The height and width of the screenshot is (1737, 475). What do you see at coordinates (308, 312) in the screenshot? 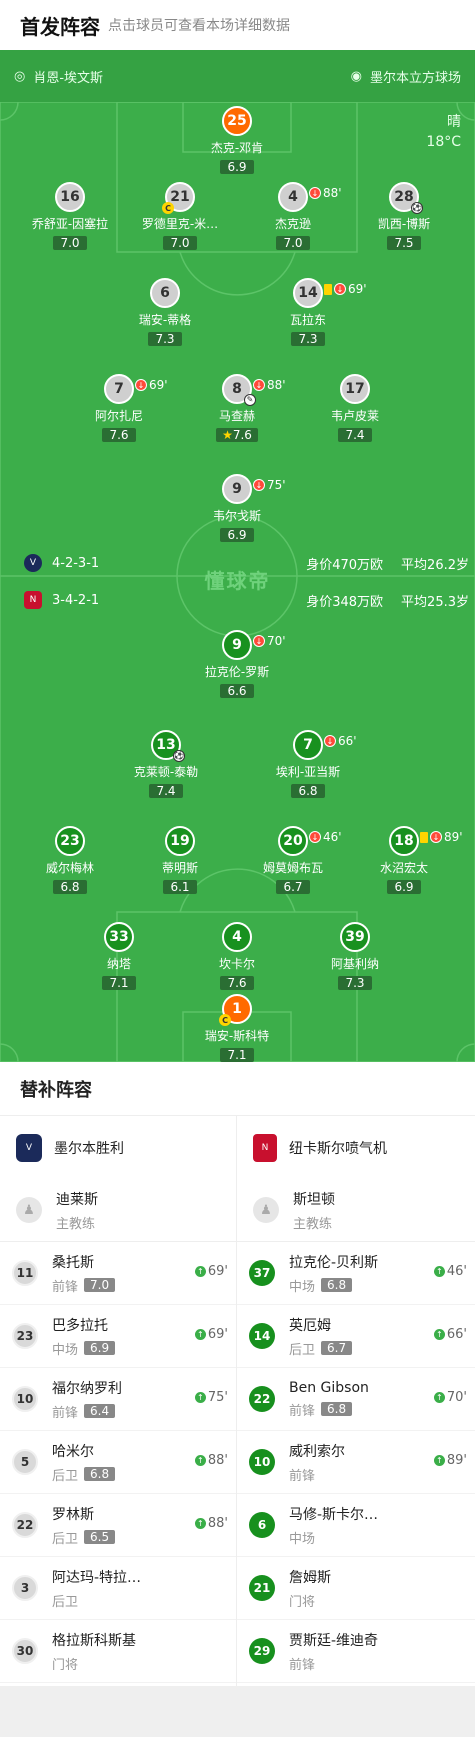
I see `home-player: 14 ↓ 69' 瓦拉东 7.3` at bounding box center [308, 312].